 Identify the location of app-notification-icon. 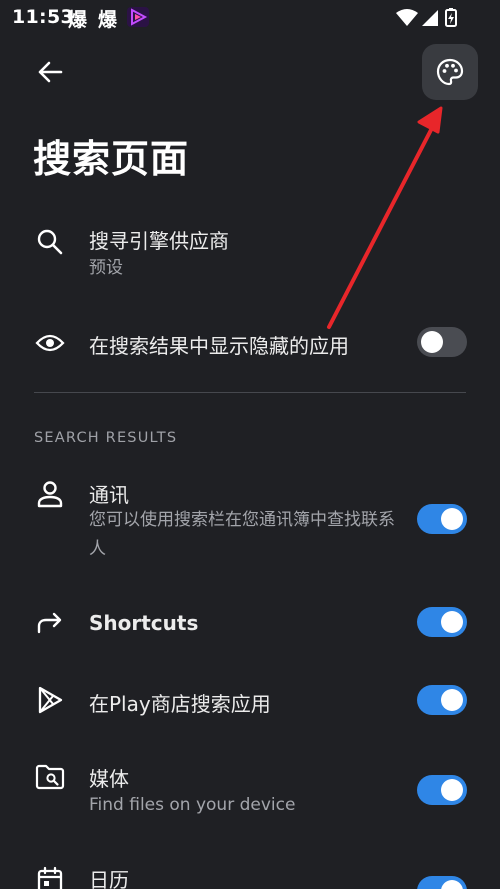
(138, 17).